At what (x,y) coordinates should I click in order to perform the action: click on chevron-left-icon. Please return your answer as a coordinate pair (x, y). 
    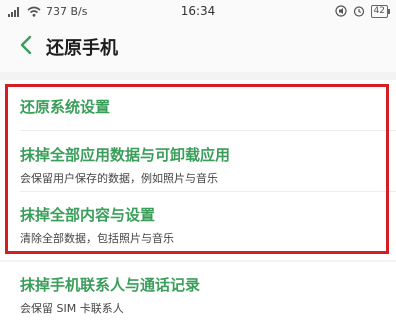
    Looking at the image, I should click on (26, 46).